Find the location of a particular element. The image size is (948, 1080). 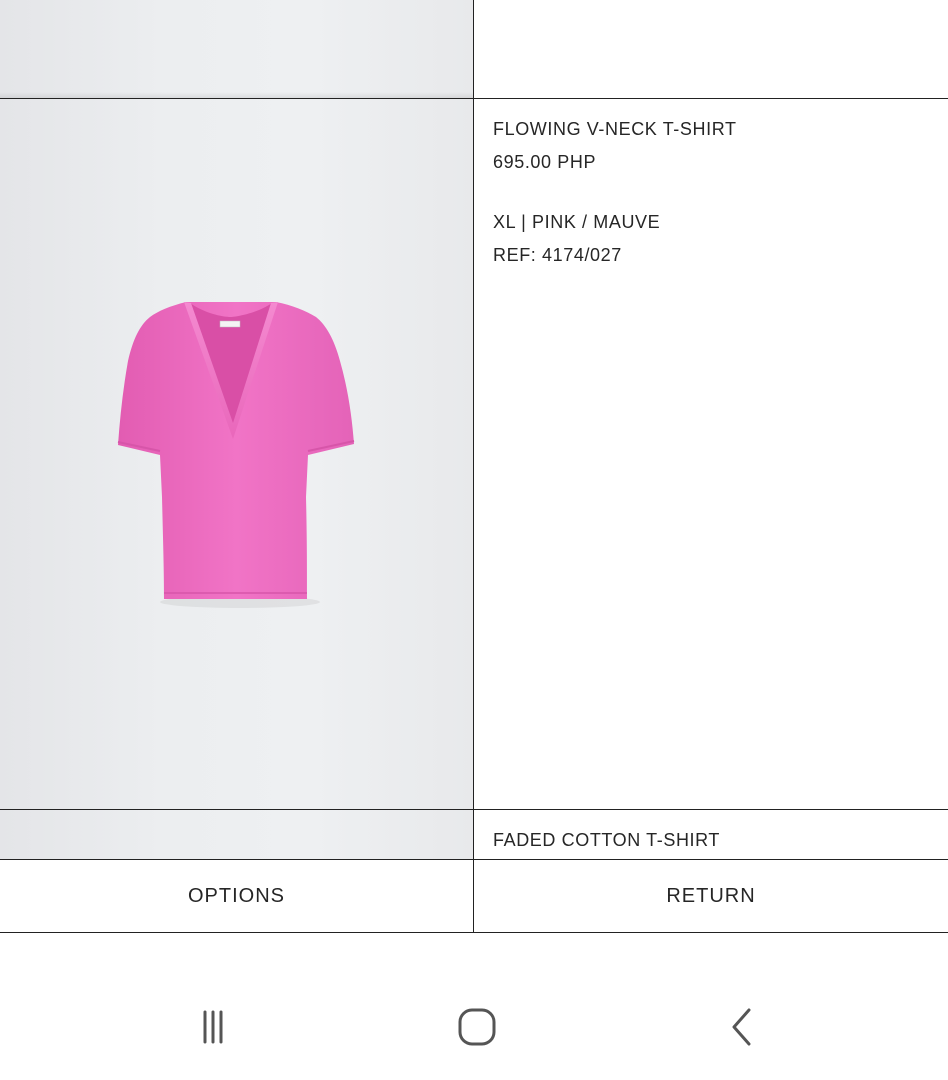

options-button: OPTIONS is located at coordinates (236, 896).